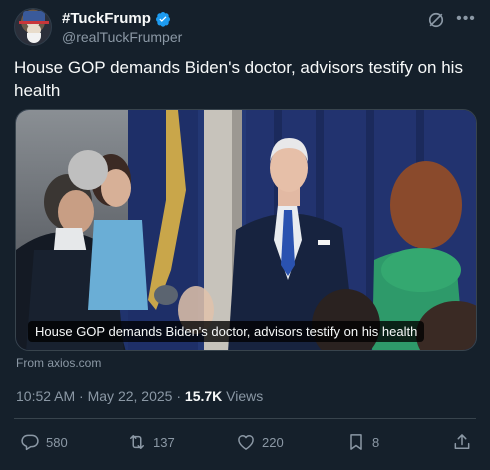 Image resolution: width=490 pixels, height=470 pixels. What do you see at coordinates (44, 442) in the screenshot?
I see `reply-button: 580` at bounding box center [44, 442].